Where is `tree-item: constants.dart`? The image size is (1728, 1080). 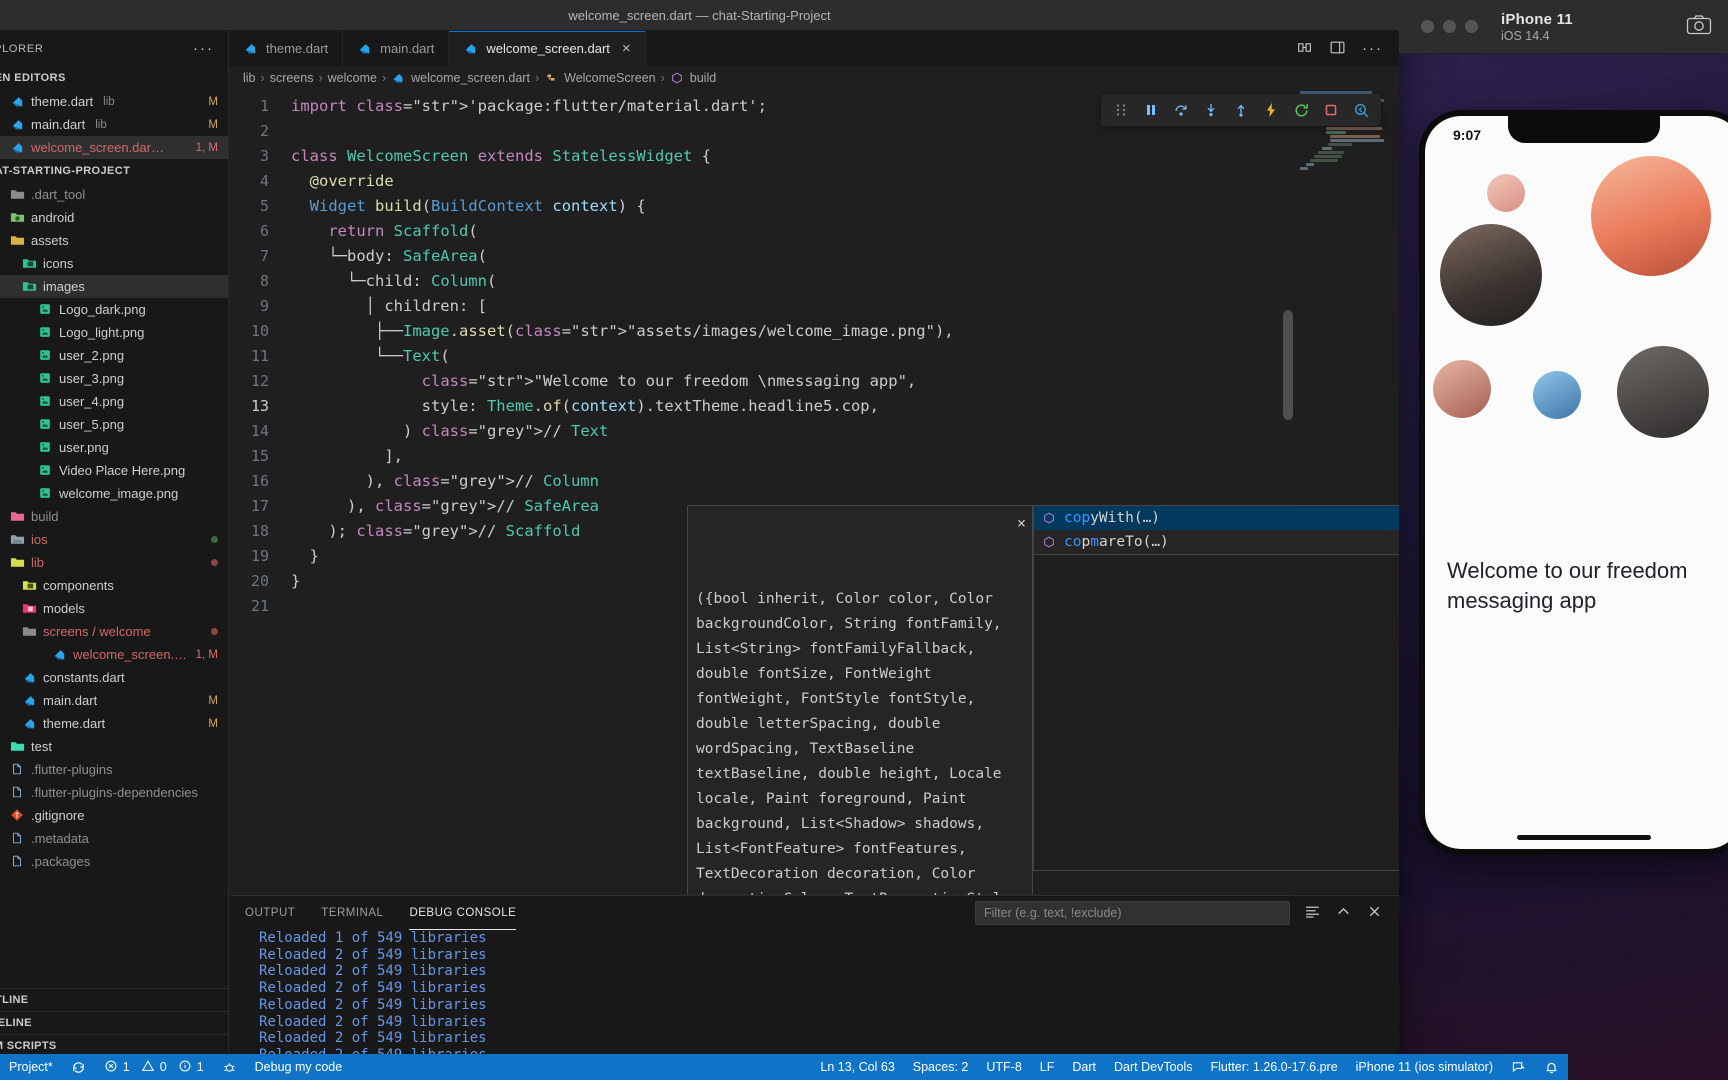
tree-item: constants.dart is located at coordinates (114, 677).